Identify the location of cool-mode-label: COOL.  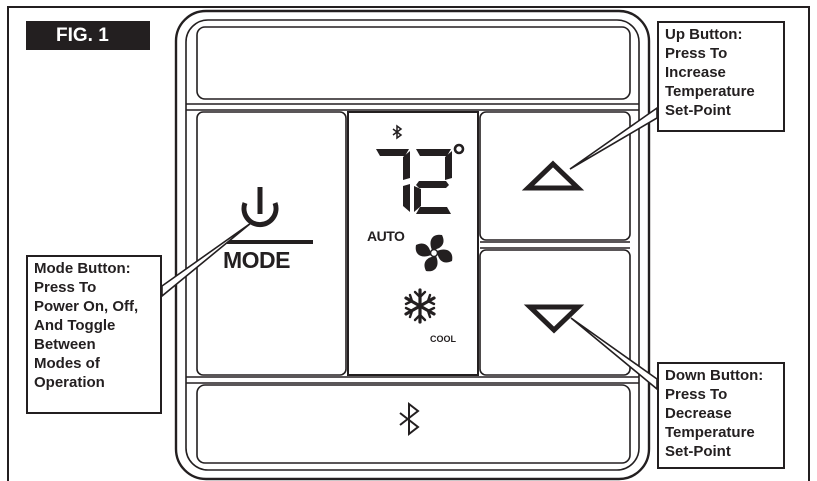
(443, 339).